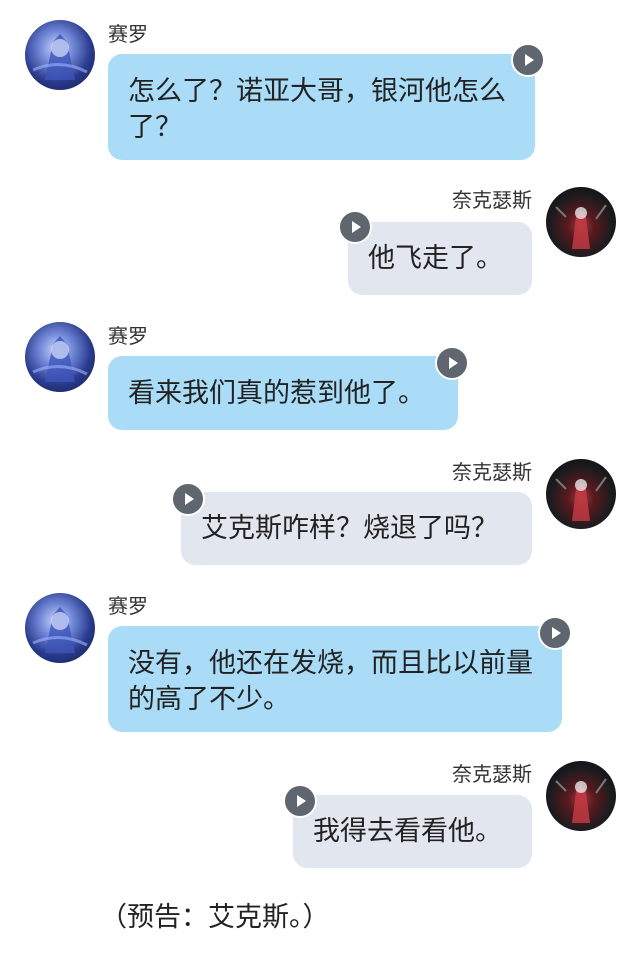 The width and height of the screenshot is (640, 955). I want to click on message-text: 看来我们真的惹到他了。, so click(276, 393).